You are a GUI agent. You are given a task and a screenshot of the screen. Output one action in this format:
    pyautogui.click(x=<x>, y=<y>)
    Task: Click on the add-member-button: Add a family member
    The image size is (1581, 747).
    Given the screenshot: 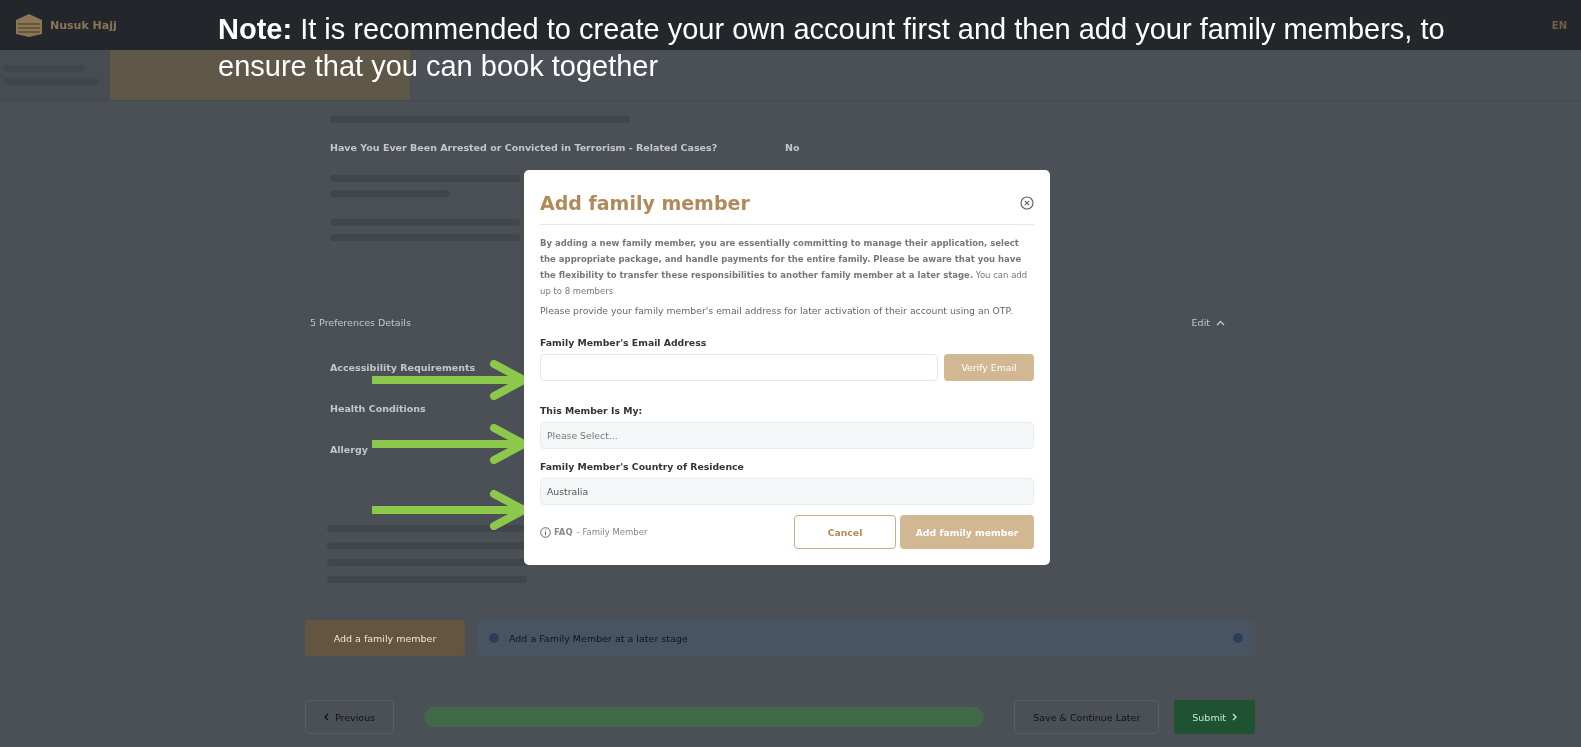 What is the action you would take?
    pyautogui.click(x=385, y=638)
    